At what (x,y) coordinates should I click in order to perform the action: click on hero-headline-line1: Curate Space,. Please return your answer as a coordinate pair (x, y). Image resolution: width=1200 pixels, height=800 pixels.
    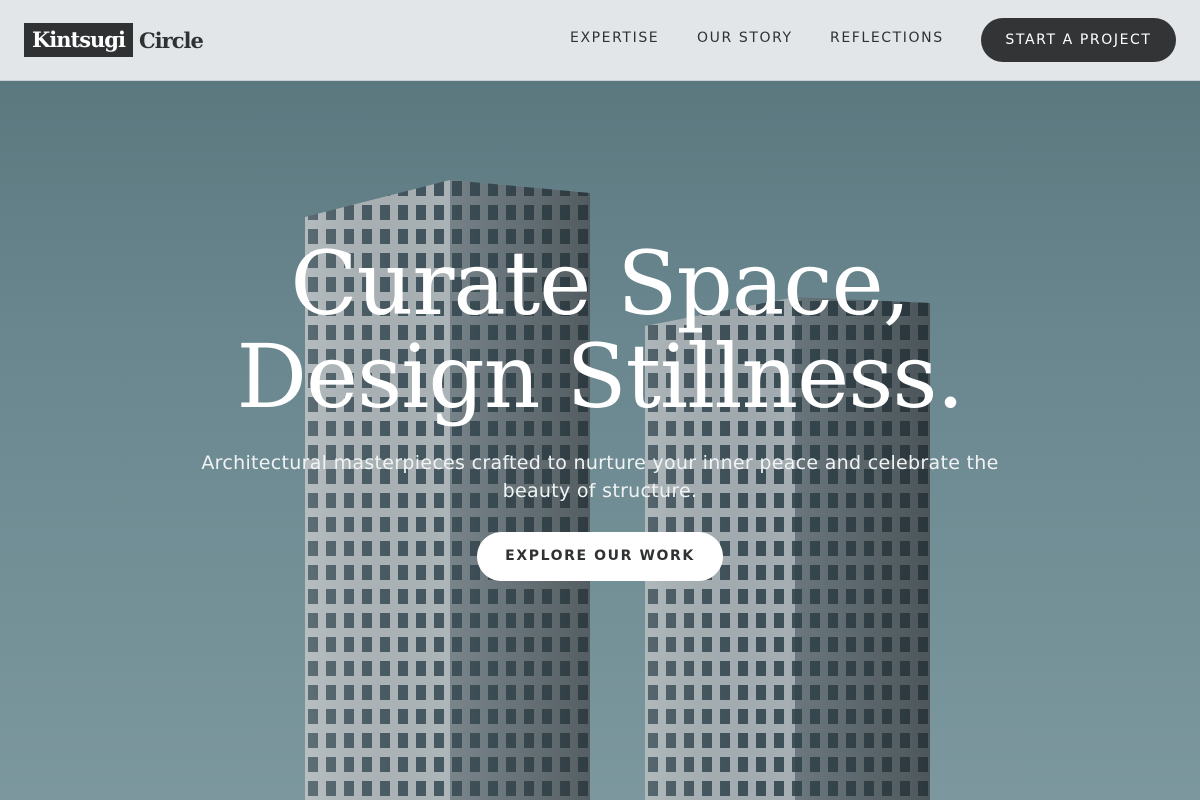
    Looking at the image, I should click on (600, 283).